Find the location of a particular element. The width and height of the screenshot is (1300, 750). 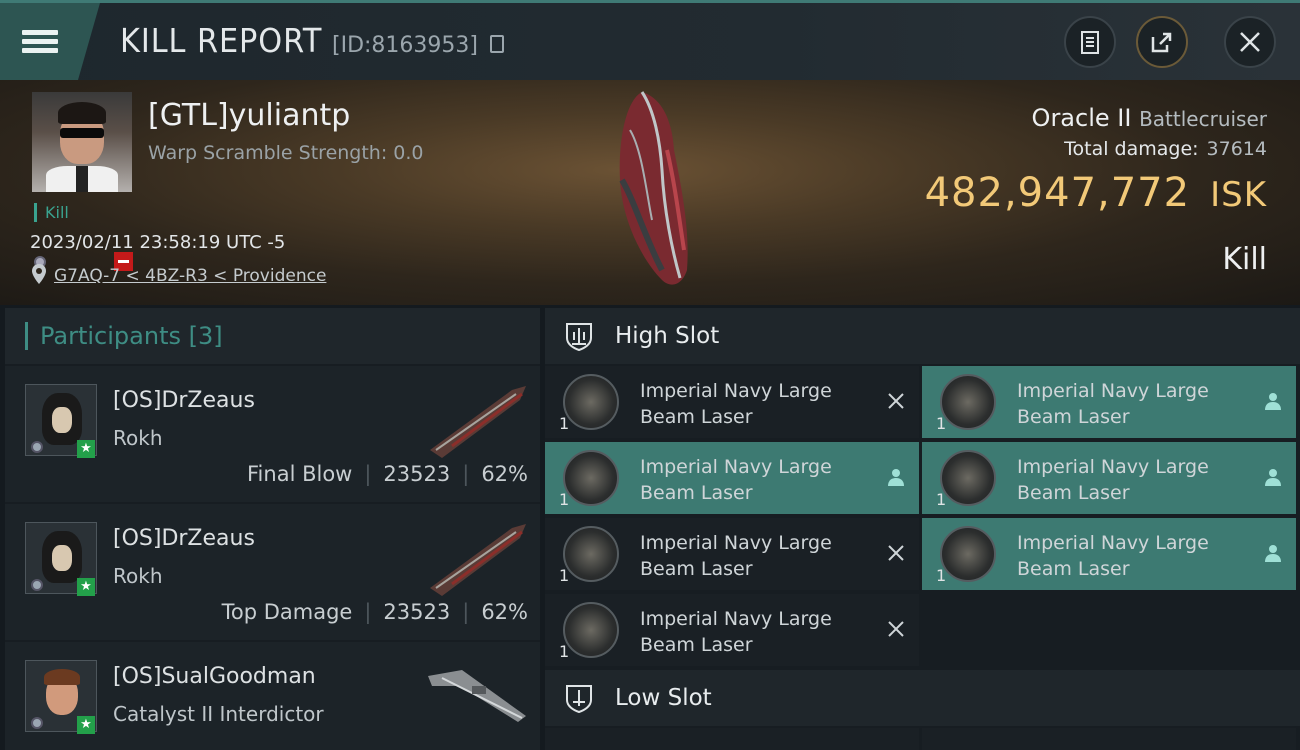

location-pin-icon is located at coordinates (39, 274).